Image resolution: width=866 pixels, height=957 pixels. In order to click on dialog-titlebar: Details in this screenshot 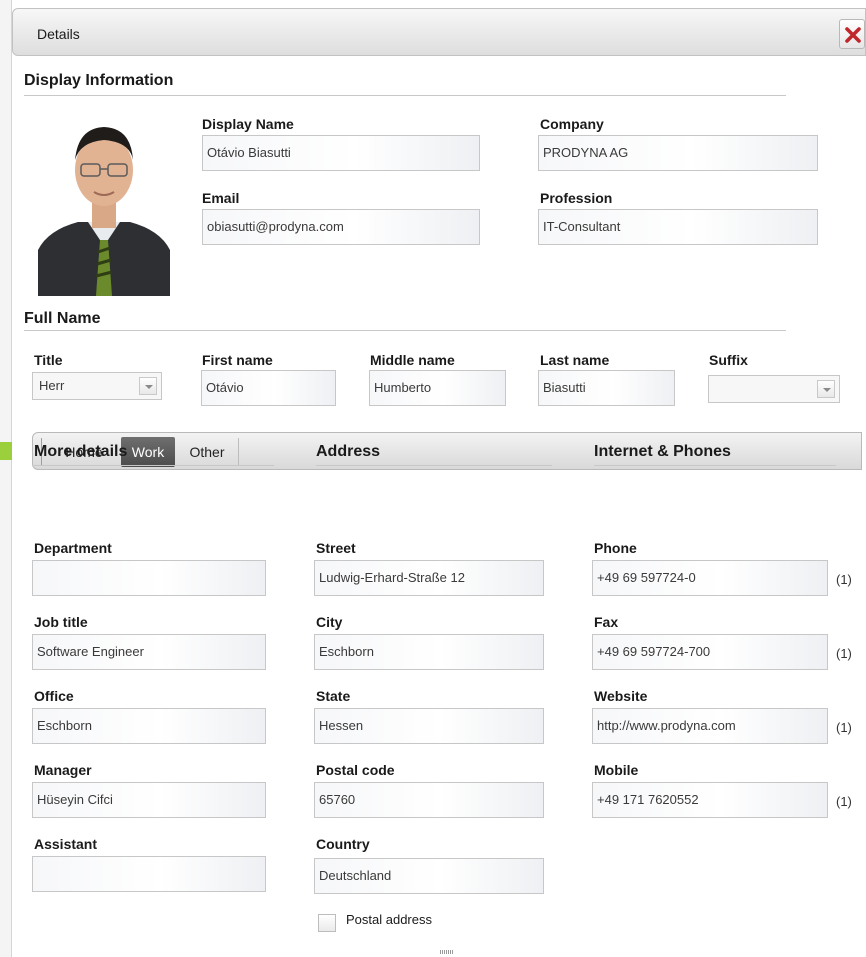, I will do `click(439, 32)`.